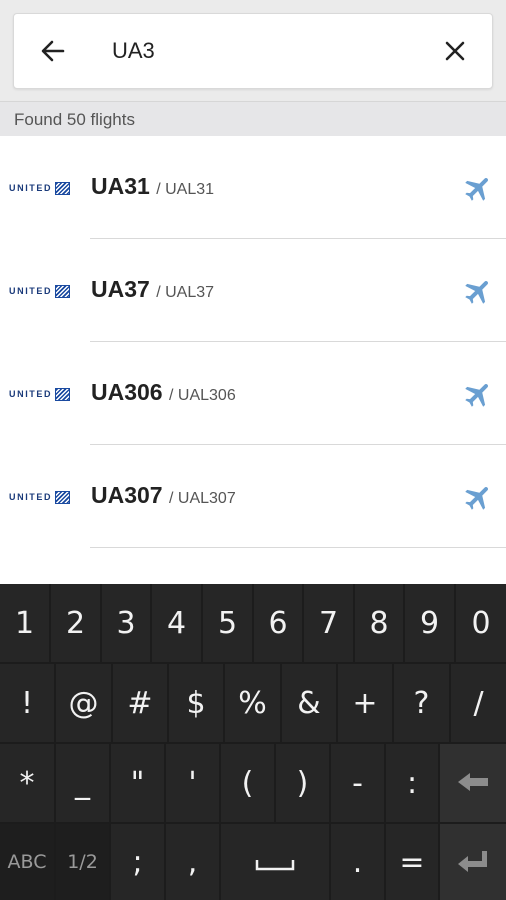  I want to click on key: *, so click(27, 783).